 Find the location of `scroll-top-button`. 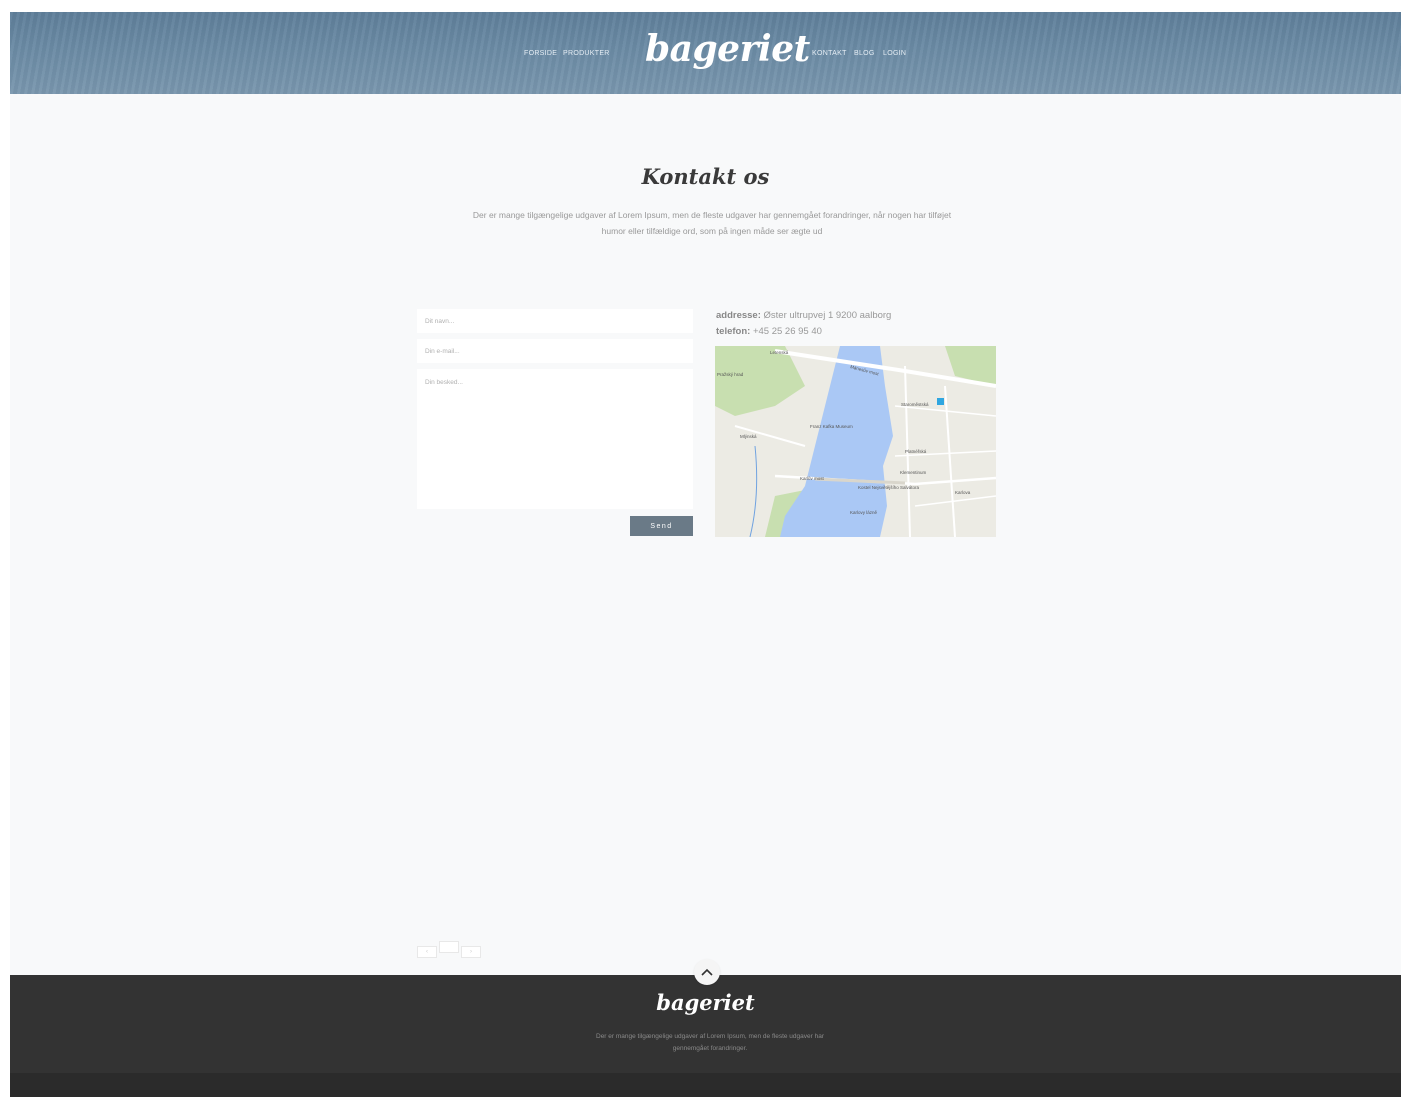

scroll-top-button is located at coordinates (707, 972).